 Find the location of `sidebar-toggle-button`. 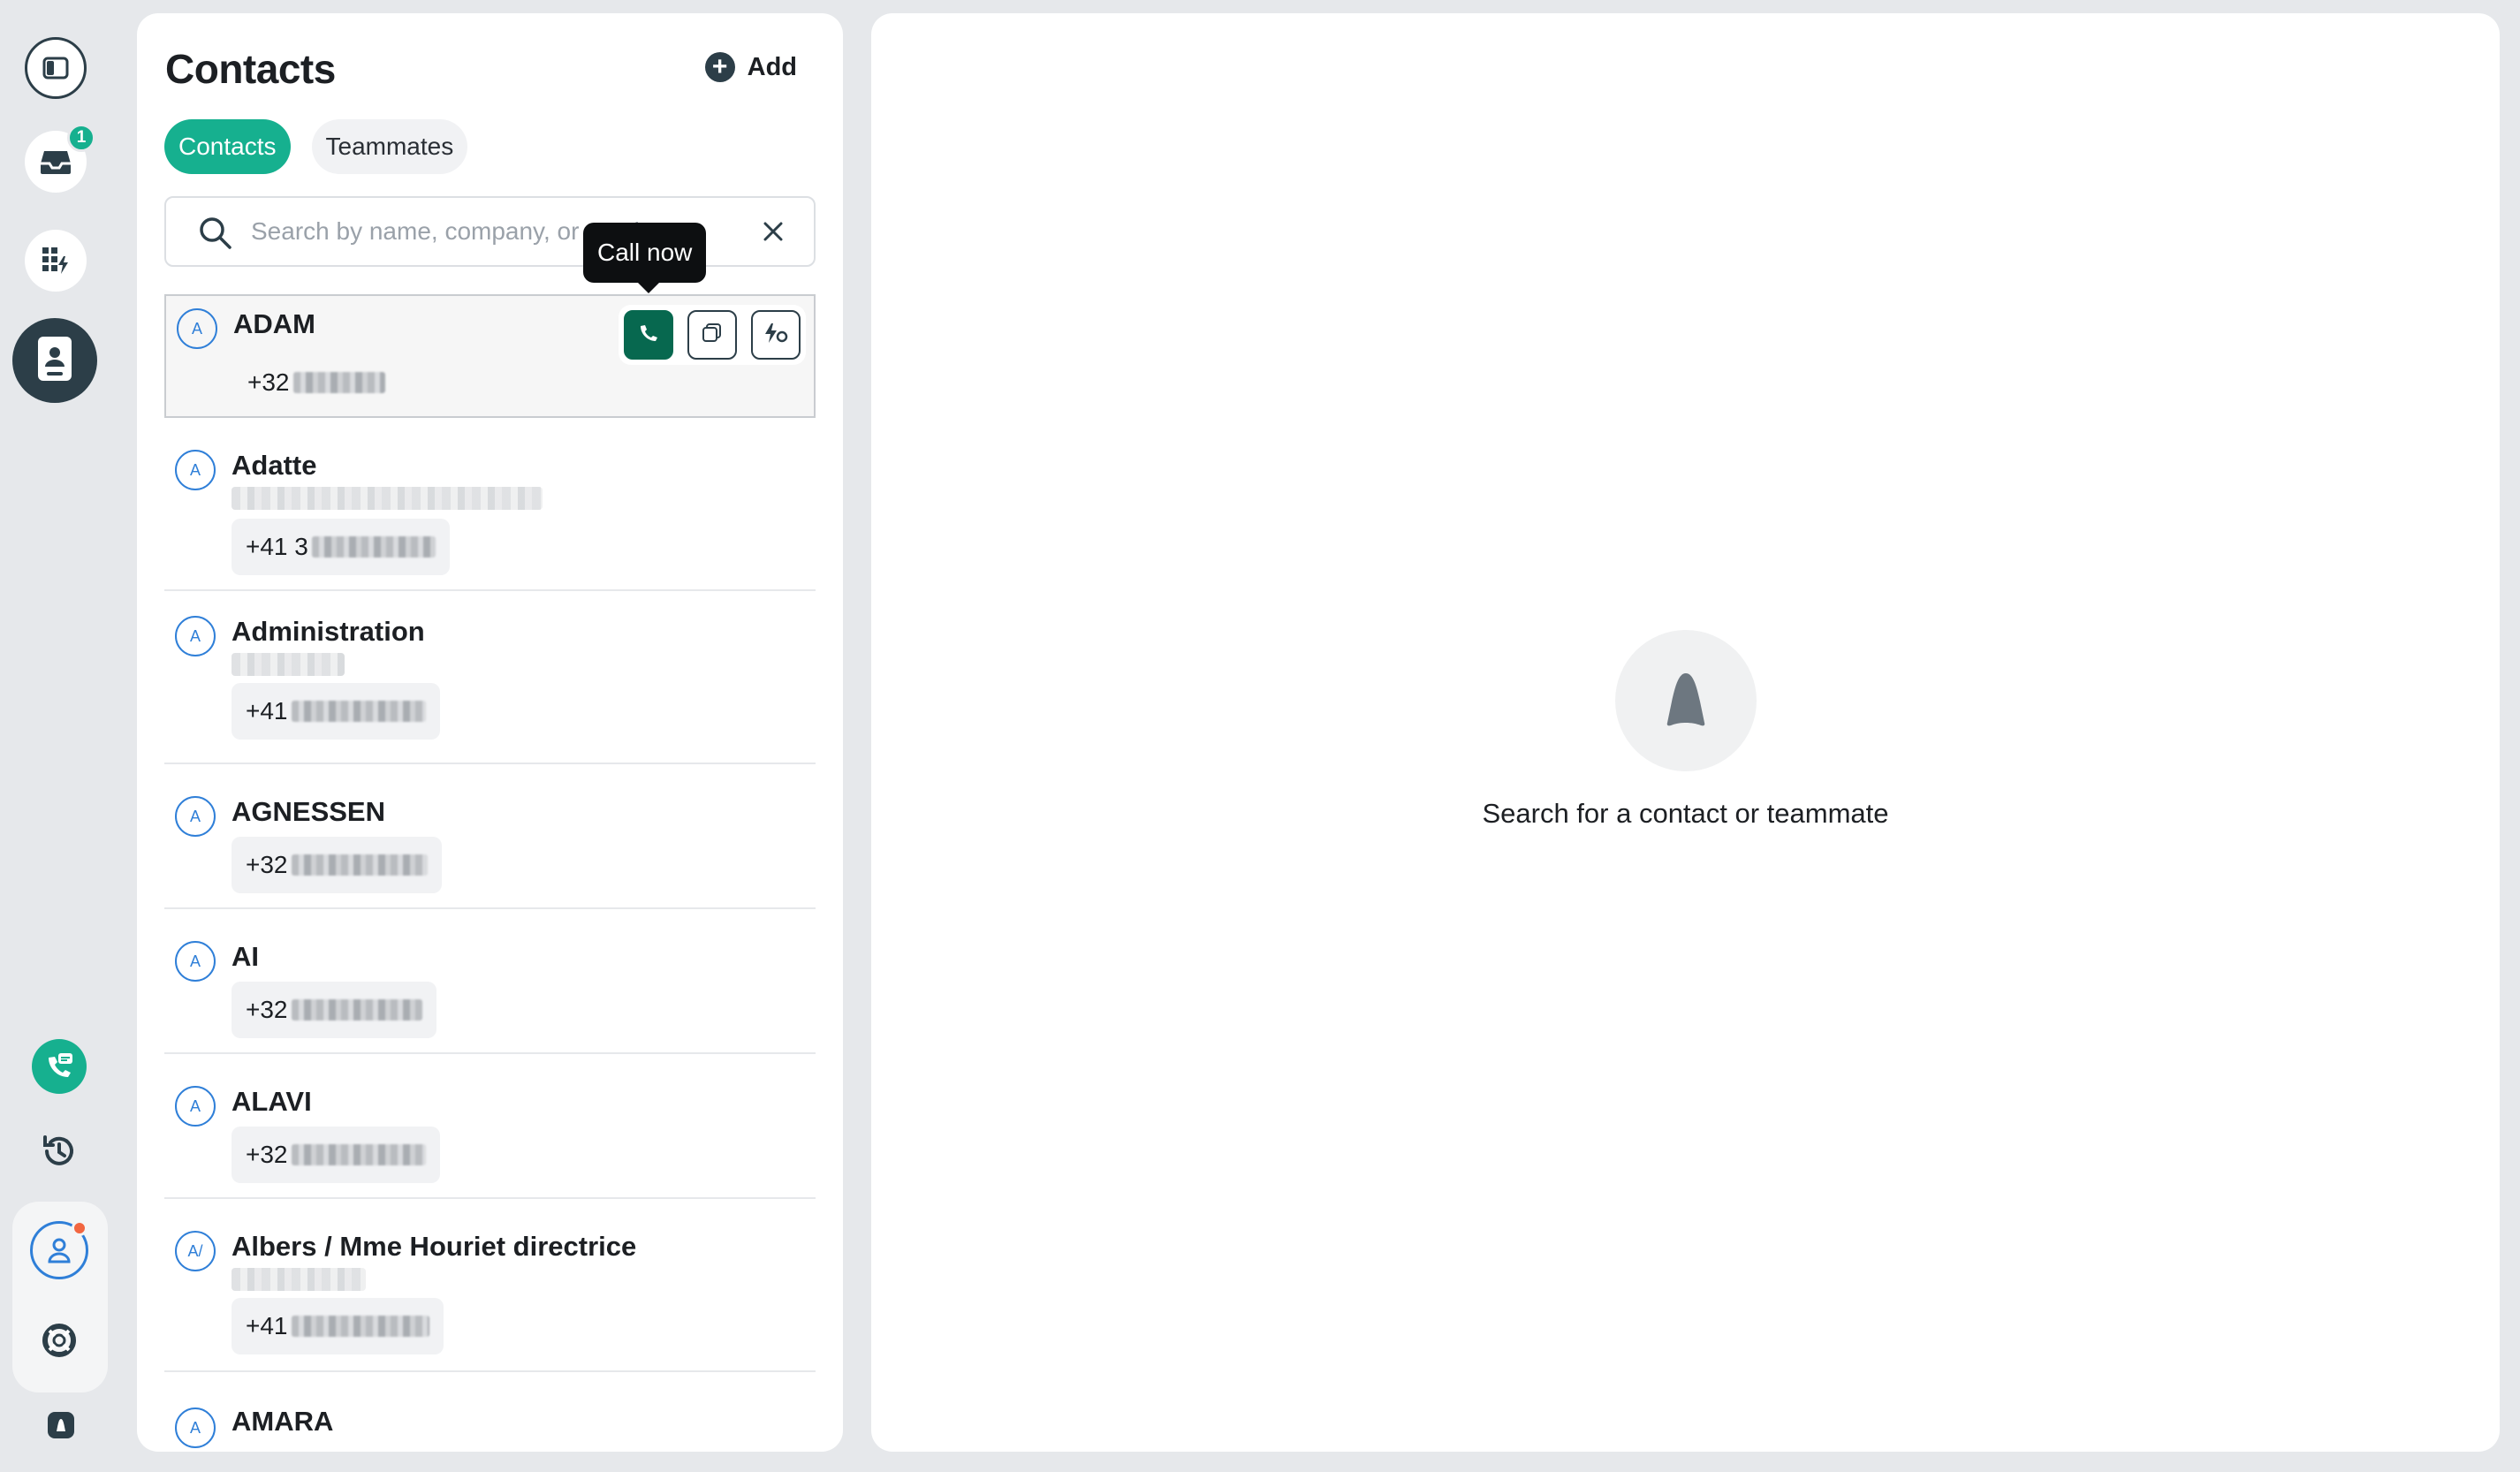

sidebar-toggle-button is located at coordinates (56, 68).